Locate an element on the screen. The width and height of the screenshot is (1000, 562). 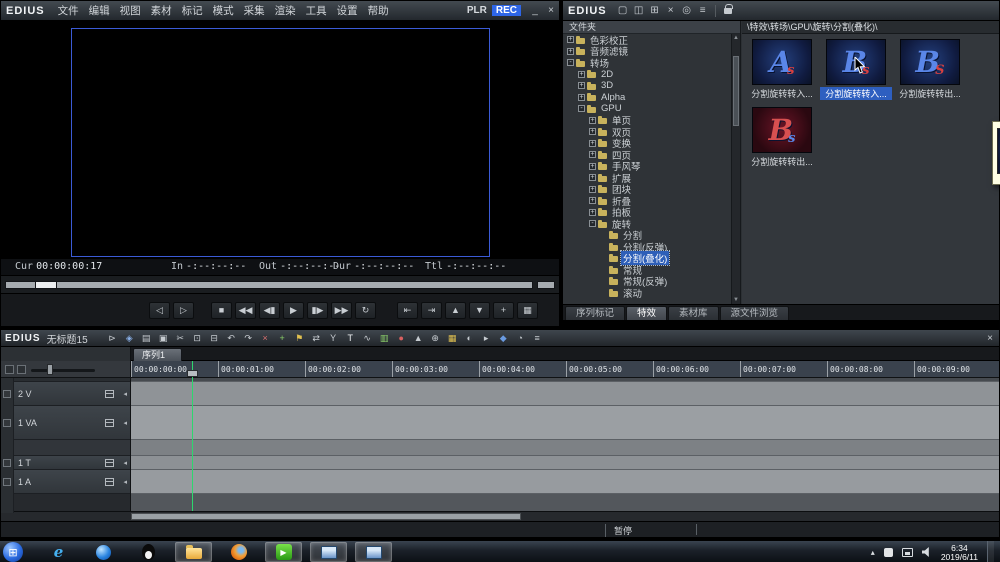
video-track-lane is located at coordinates (565, 394).